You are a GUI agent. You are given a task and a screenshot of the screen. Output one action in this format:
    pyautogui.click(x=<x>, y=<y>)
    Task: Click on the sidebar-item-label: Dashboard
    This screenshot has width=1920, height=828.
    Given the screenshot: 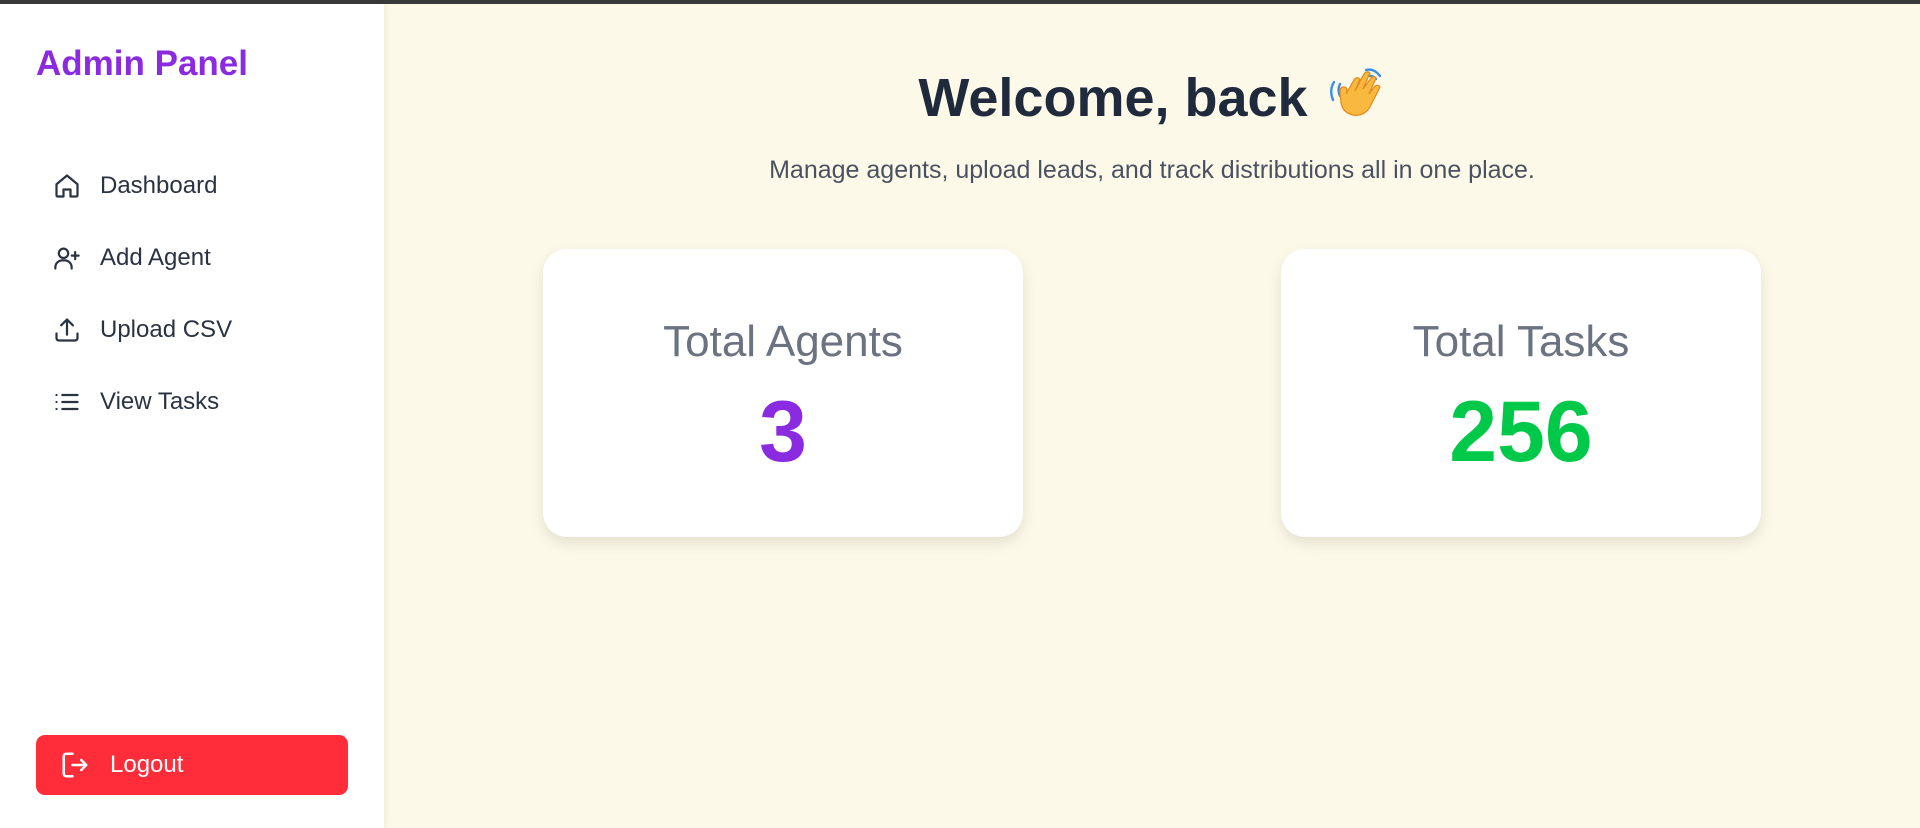 What is the action you would take?
    pyautogui.click(x=159, y=185)
    